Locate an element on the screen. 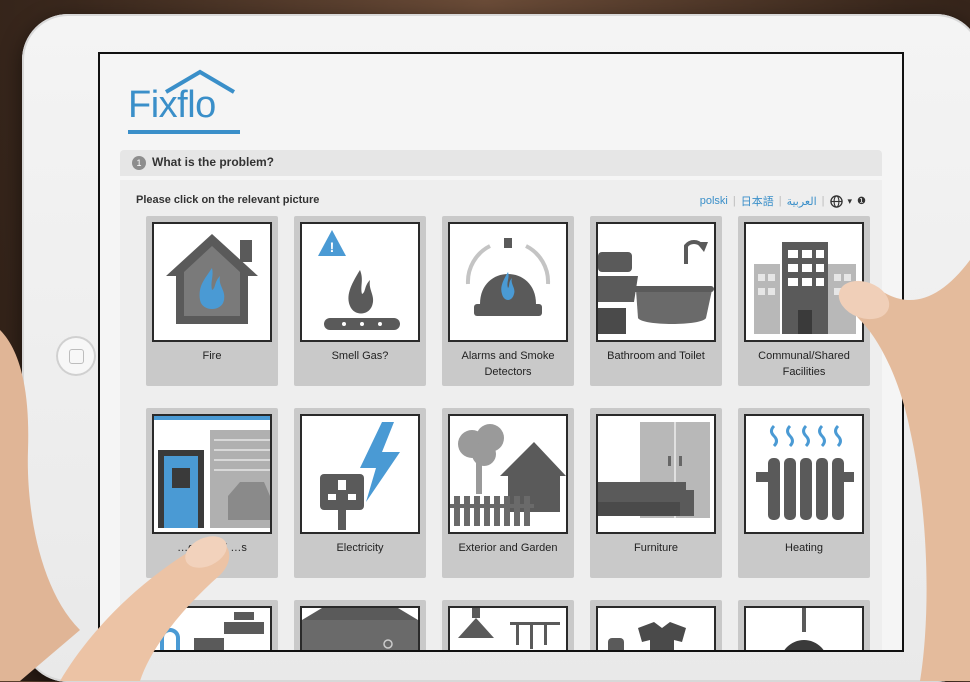 This screenshot has width=970, height=682. tile-label: Exterior and Garden is located at coordinates (508, 548).